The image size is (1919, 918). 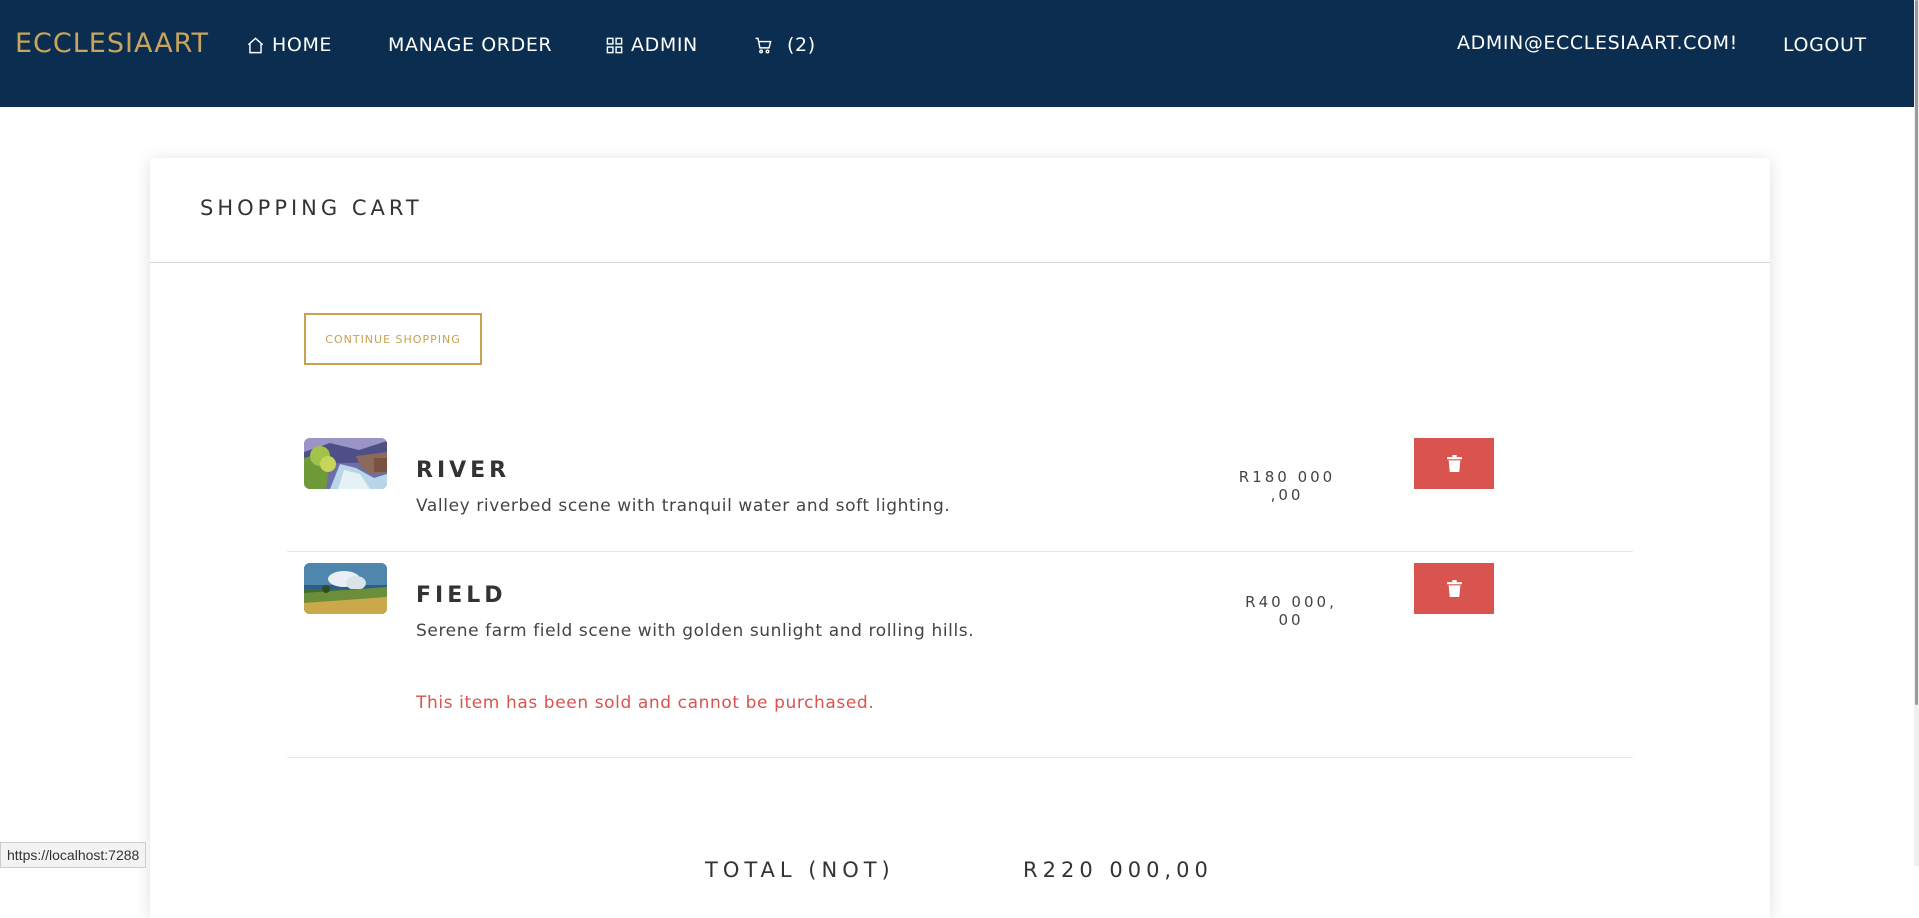 I want to click on river-thumbnail, so click(x=345, y=463).